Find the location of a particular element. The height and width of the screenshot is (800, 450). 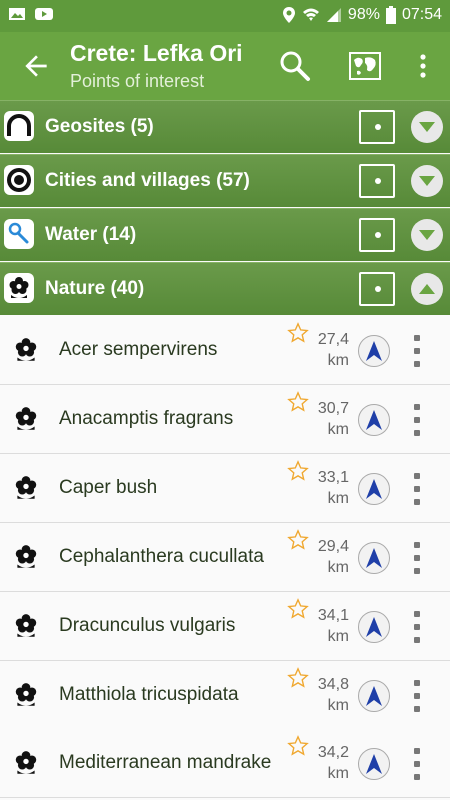

item-distance: 27,4 km is located at coordinates (331, 350).